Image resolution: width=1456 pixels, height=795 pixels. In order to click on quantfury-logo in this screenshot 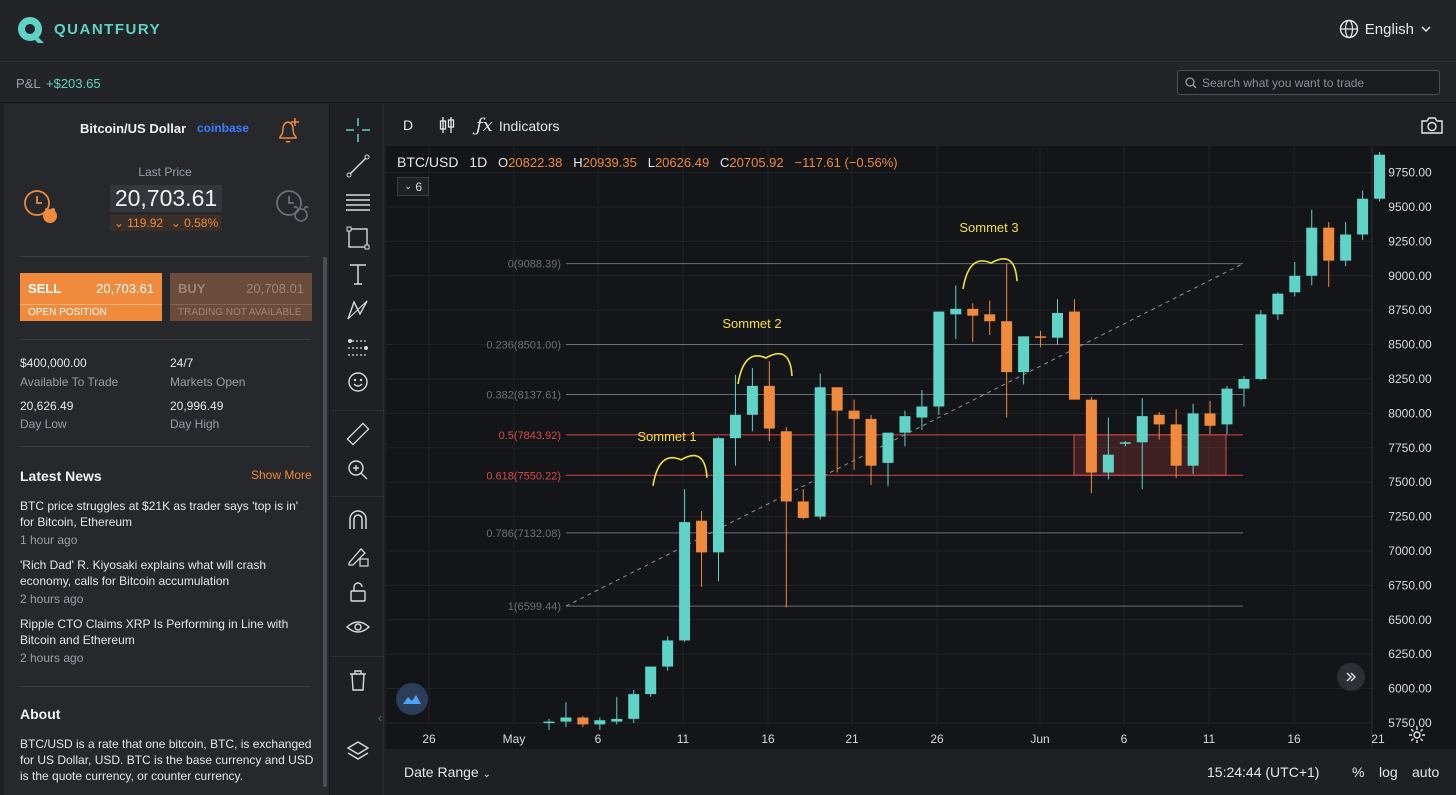, I will do `click(31, 30)`.